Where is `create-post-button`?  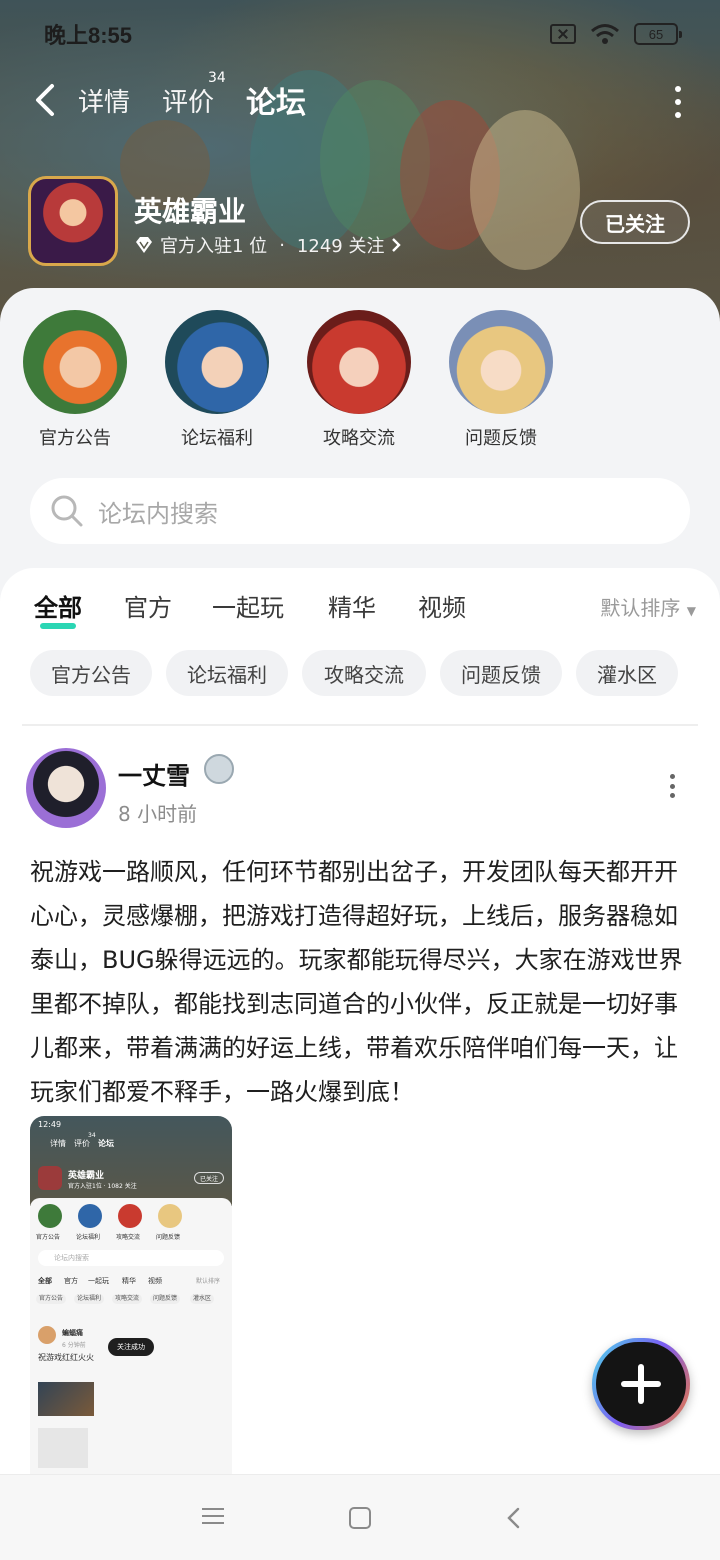 create-post-button is located at coordinates (641, 1384).